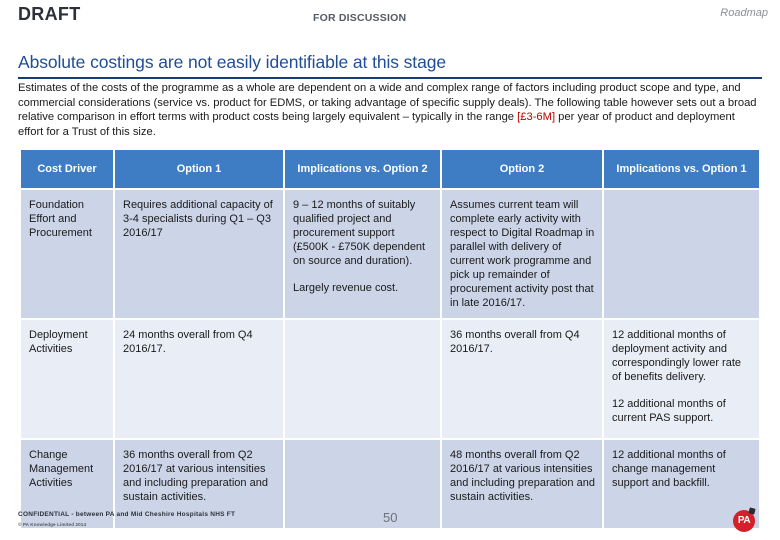 The width and height of the screenshot is (780, 540). What do you see at coordinates (390, 517) in the screenshot?
I see `page-number: 50` at bounding box center [390, 517].